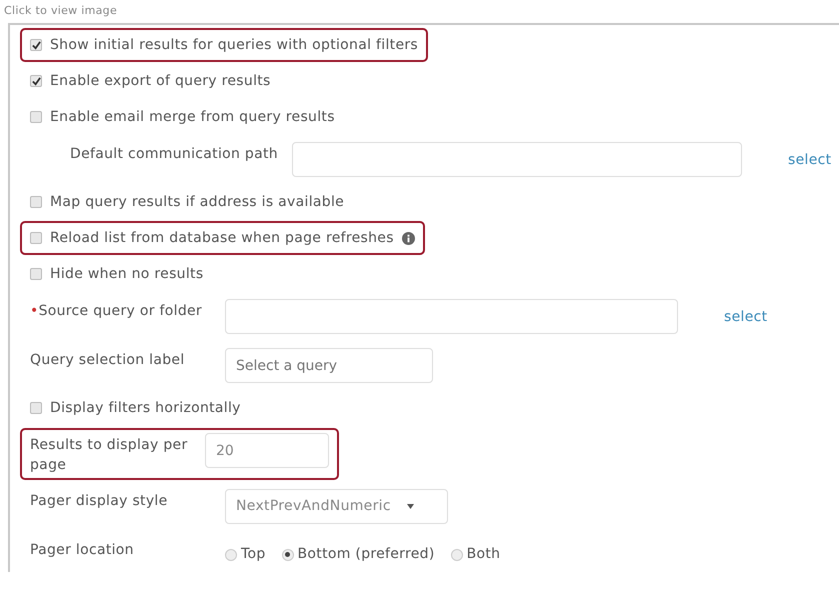 The image size is (839, 614). I want to click on checkbox-label: Enable export of query results, so click(160, 81).